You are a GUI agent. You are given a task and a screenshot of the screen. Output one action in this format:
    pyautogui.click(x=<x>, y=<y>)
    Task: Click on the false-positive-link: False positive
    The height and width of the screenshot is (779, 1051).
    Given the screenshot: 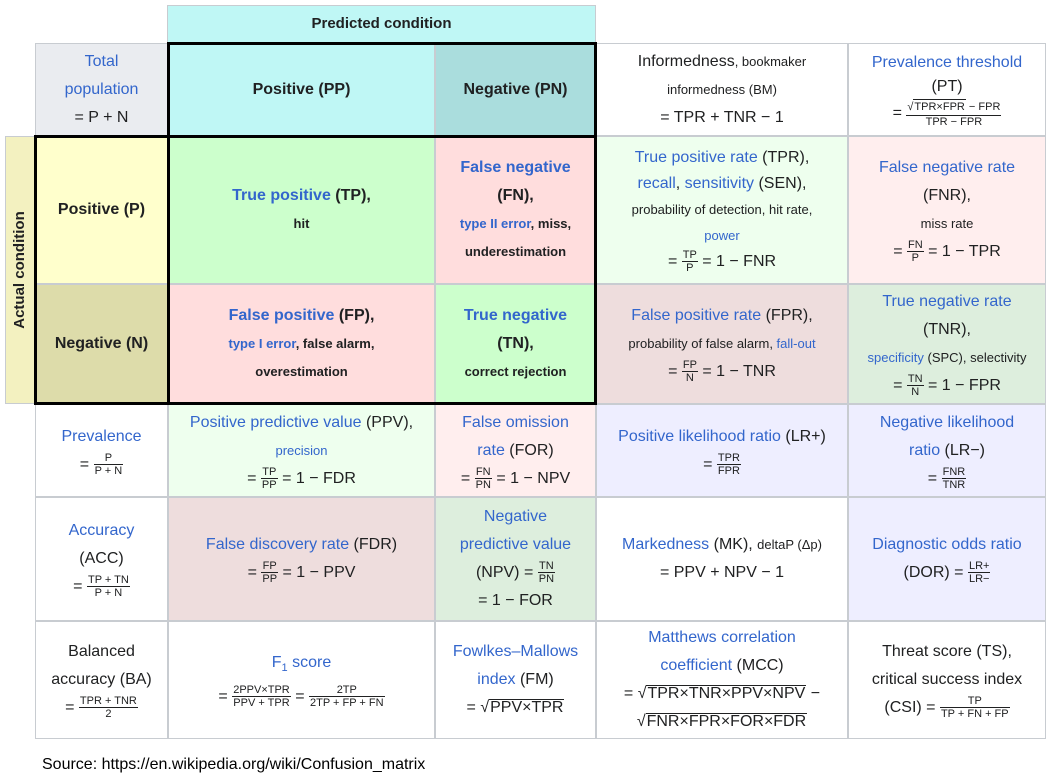 What is the action you would take?
    pyautogui.click(x=282, y=315)
    